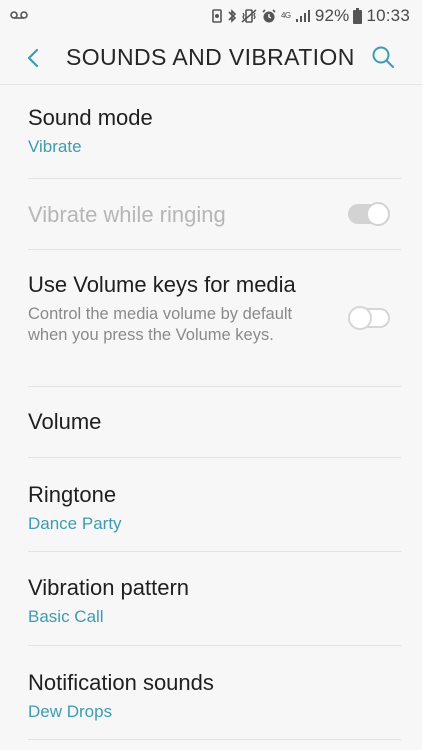  I want to click on page-title: SOUNDS AND VIBRATION, so click(210, 57).